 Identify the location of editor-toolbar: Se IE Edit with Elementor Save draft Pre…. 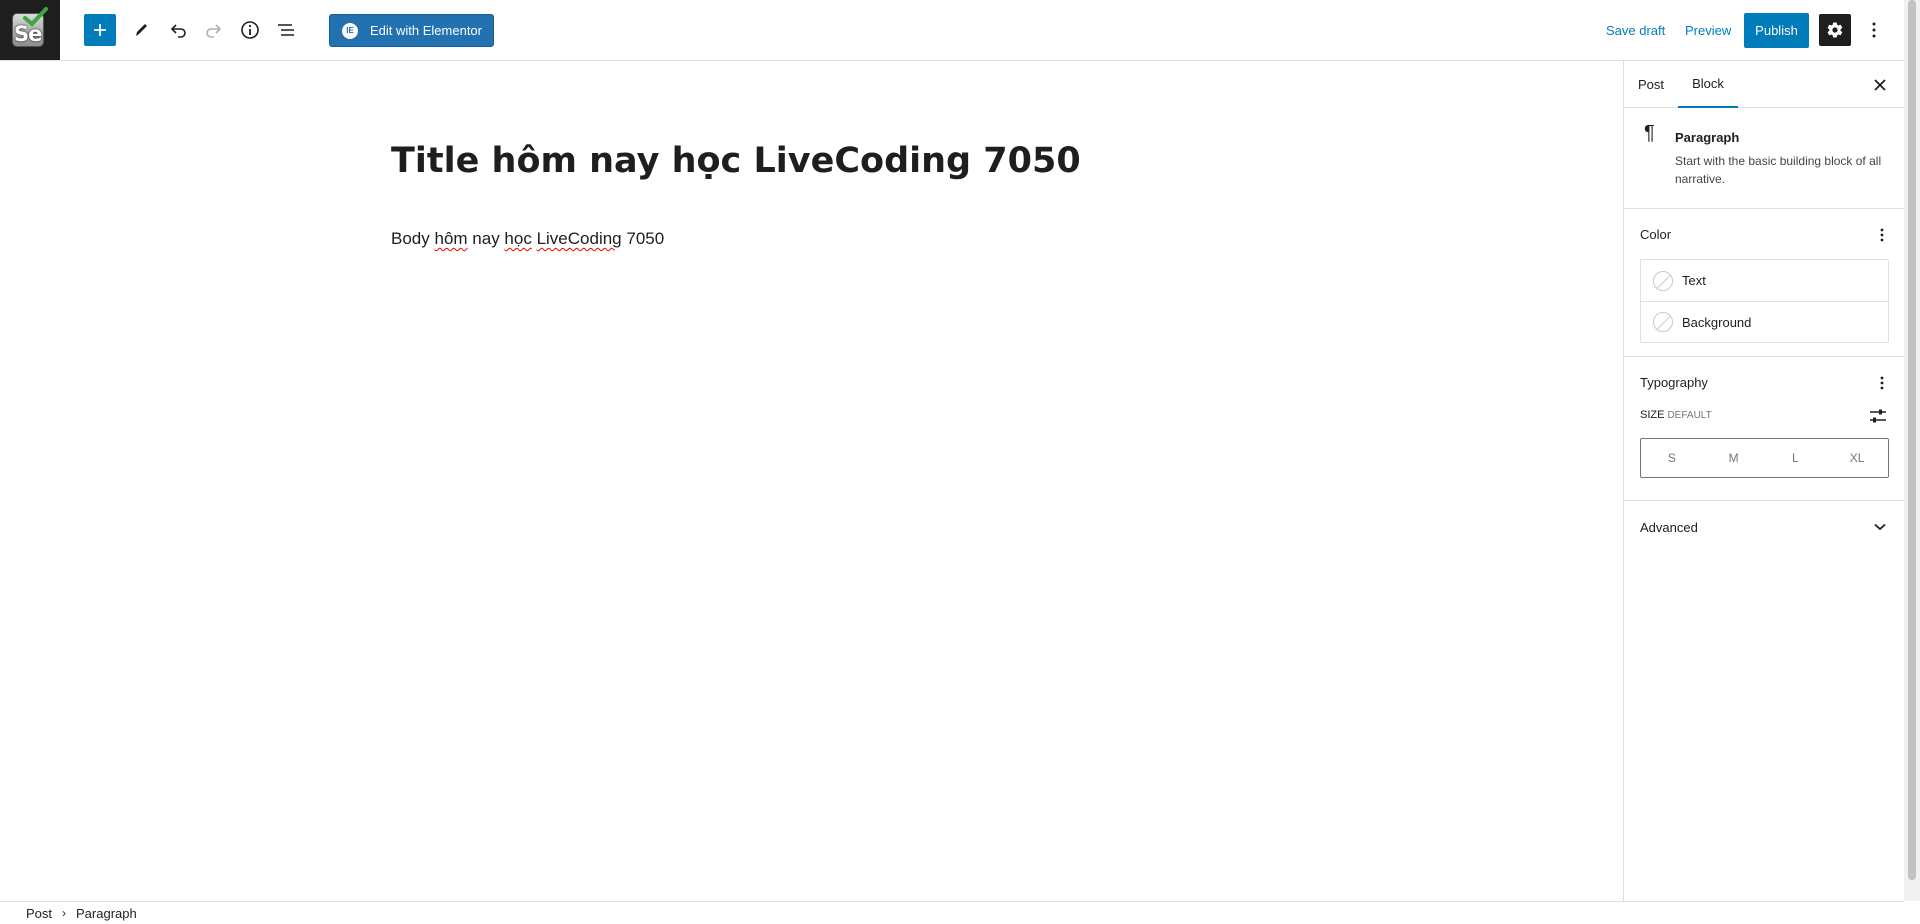
(952, 30).